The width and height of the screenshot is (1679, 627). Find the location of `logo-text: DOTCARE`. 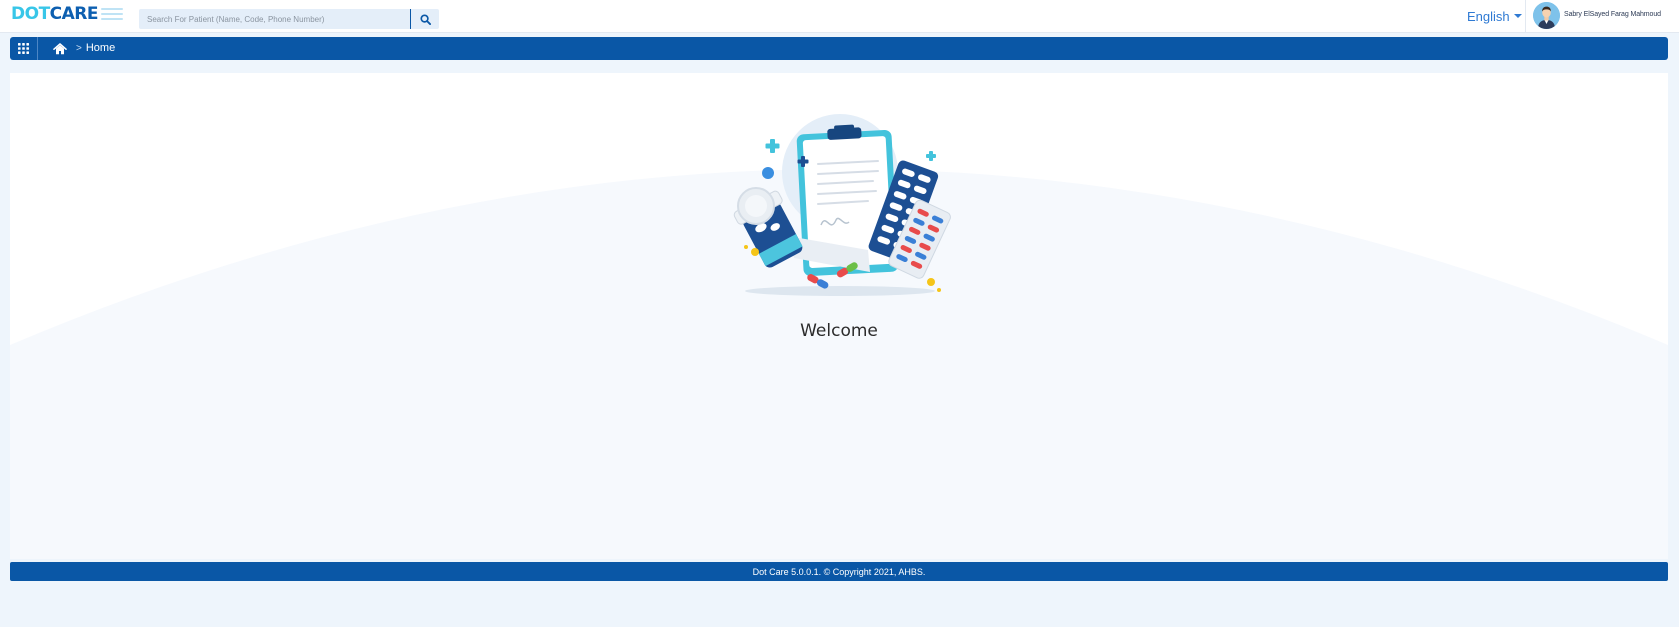

logo-text: DOTCARE is located at coordinates (55, 14).